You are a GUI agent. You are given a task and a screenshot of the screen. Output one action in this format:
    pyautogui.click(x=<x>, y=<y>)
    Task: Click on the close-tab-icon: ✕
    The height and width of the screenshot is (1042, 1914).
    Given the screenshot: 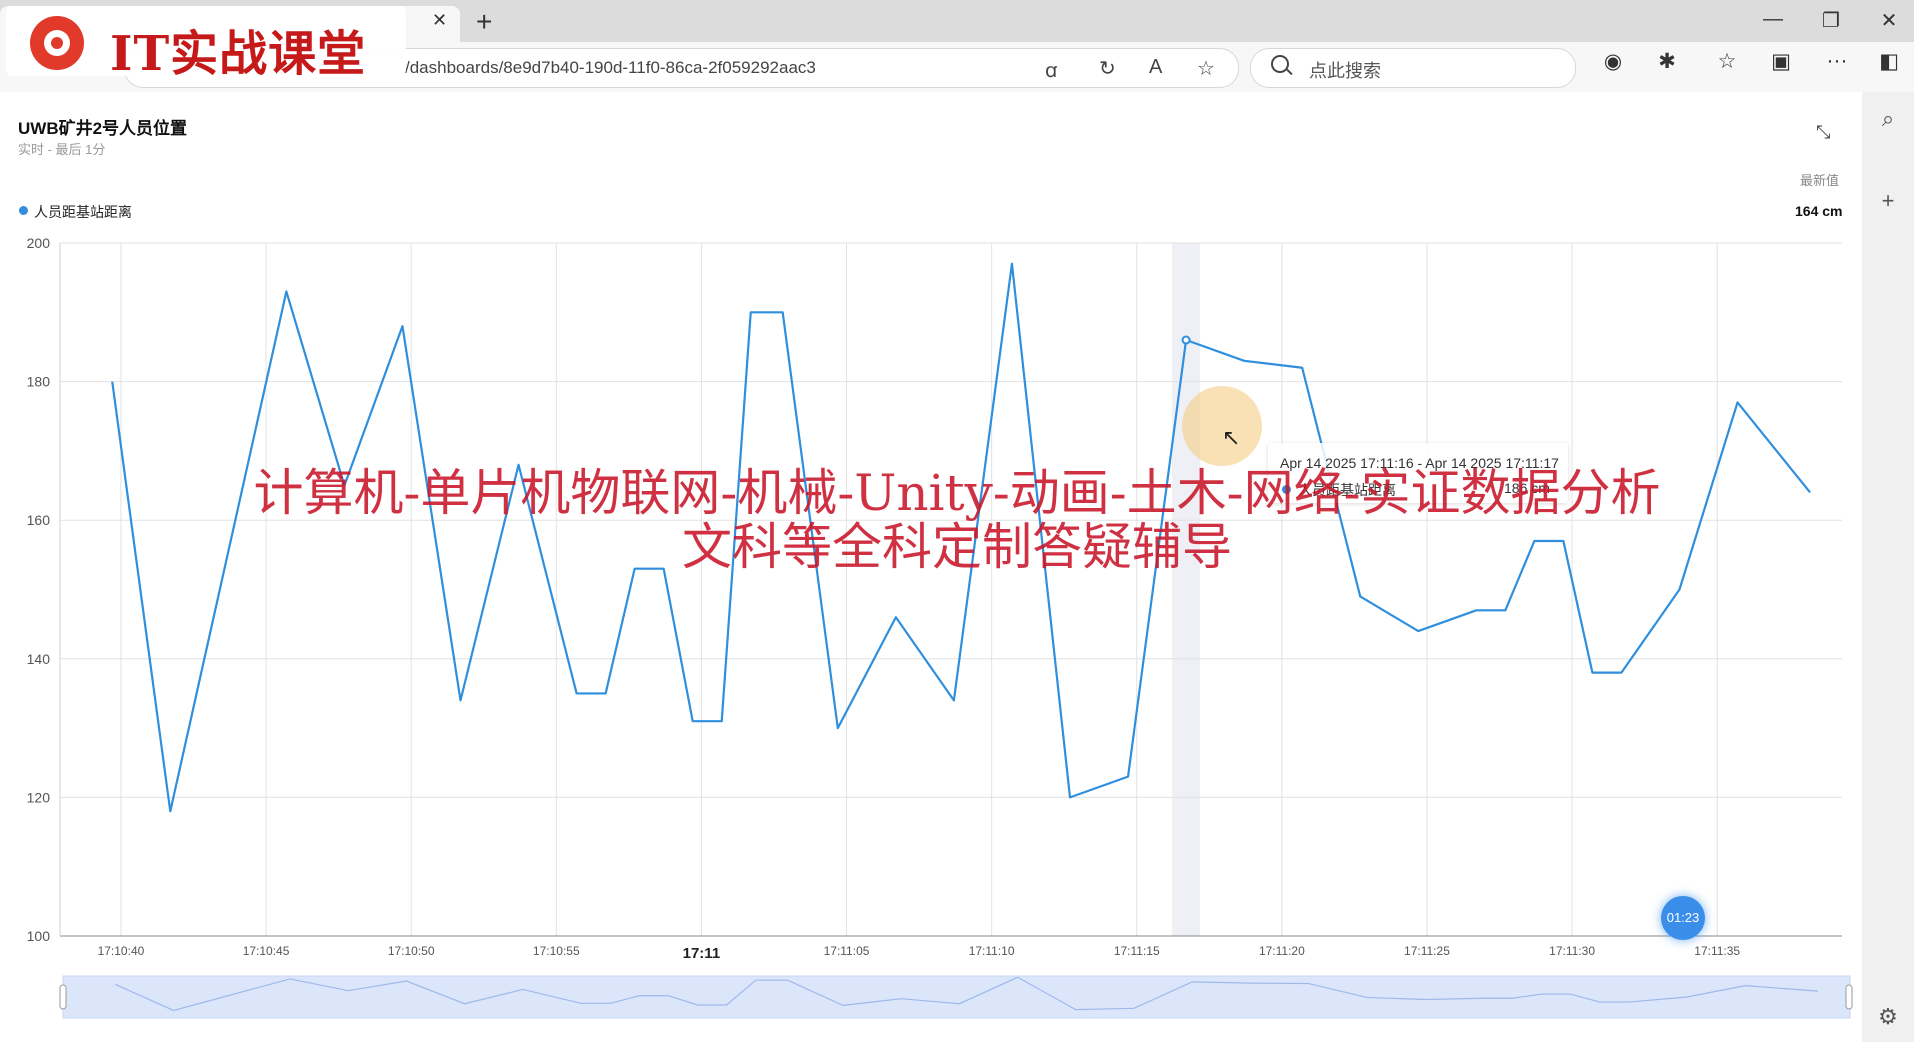 What is the action you would take?
    pyautogui.click(x=439, y=20)
    